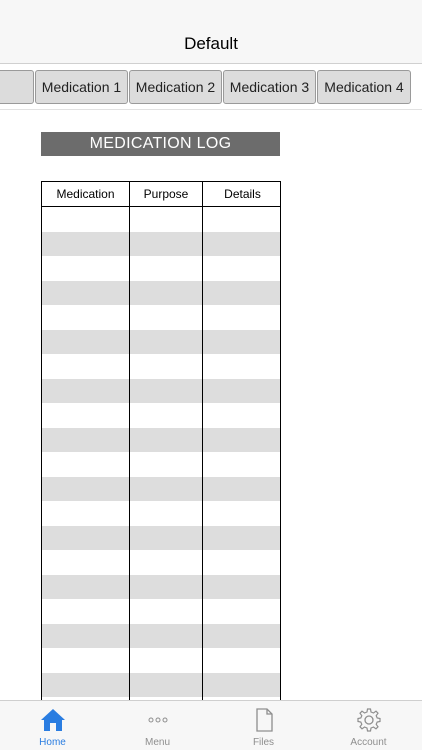 This screenshot has height=750, width=422. What do you see at coordinates (211, 43) in the screenshot?
I see `nav-title: Default` at bounding box center [211, 43].